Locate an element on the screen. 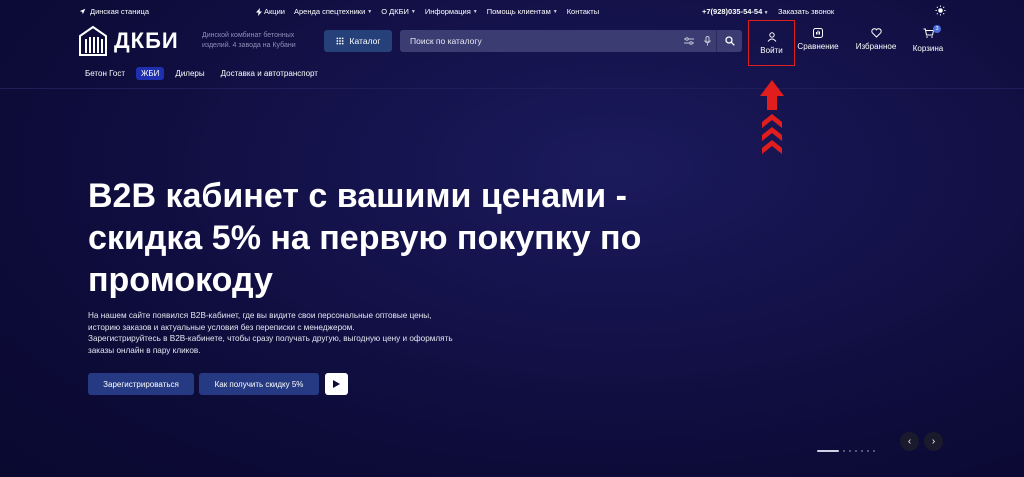 The height and width of the screenshot is (477, 1024). top-link-label: О ДКБИ is located at coordinates (395, 11).